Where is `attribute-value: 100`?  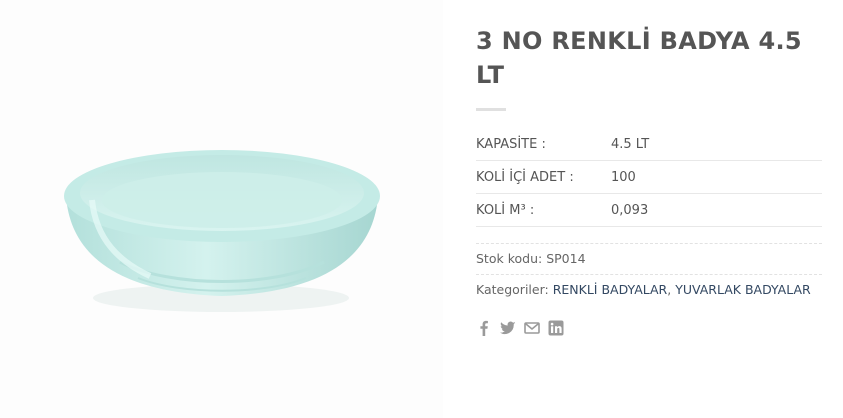 attribute-value: 100 is located at coordinates (716, 177).